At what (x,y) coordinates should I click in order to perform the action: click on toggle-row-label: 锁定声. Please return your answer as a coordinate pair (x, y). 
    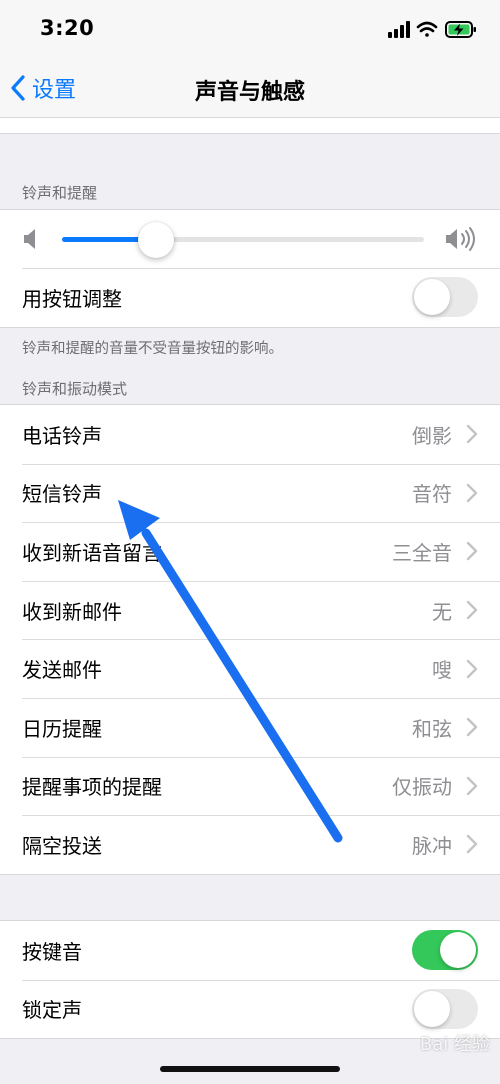
    Looking at the image, I should click on (52, 1010).